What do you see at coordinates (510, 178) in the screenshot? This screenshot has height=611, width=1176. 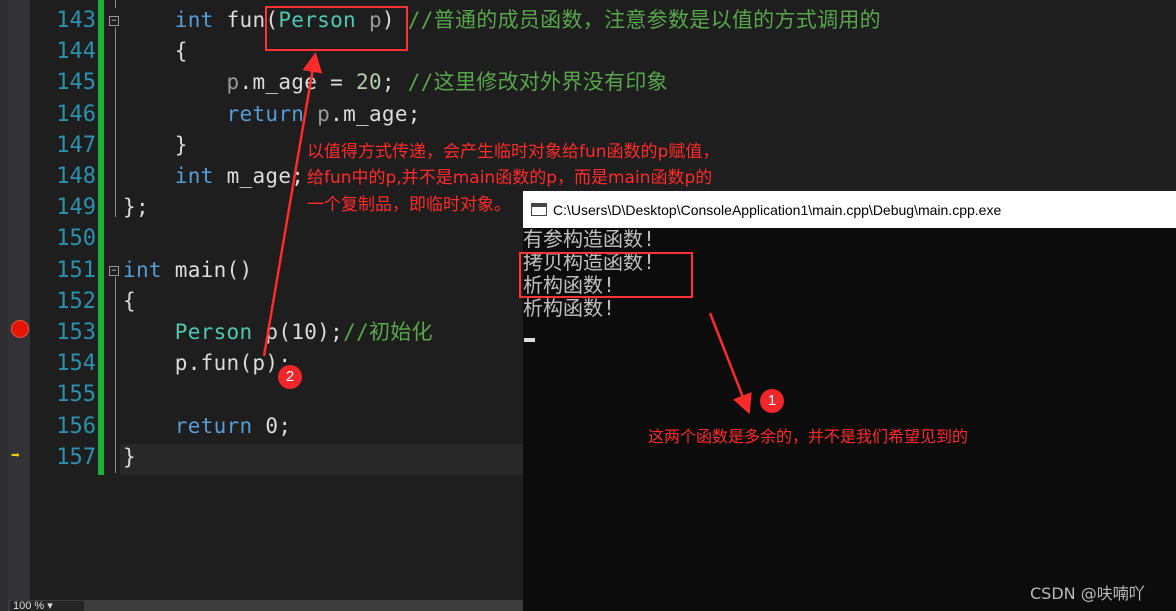 I see `annotation-note-2-line: 给fun中的p,并不是main函数的p，而是main函数p的` at bounding box center [510, 178].